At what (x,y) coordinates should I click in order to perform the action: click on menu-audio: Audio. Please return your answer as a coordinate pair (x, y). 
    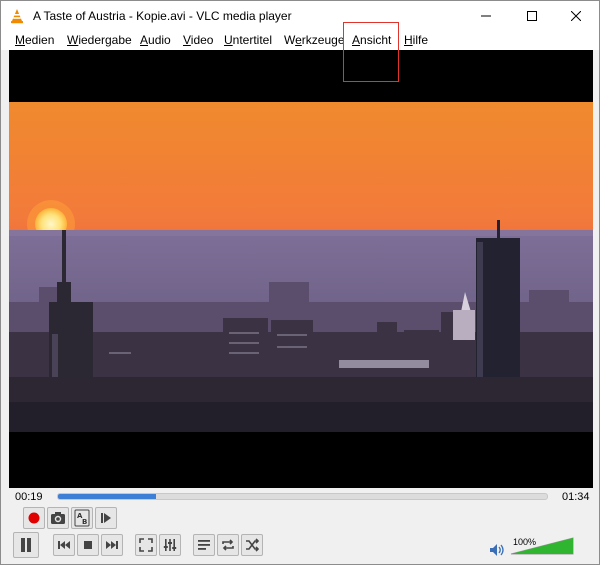
    Looking at the image, I should click on (155, 40).